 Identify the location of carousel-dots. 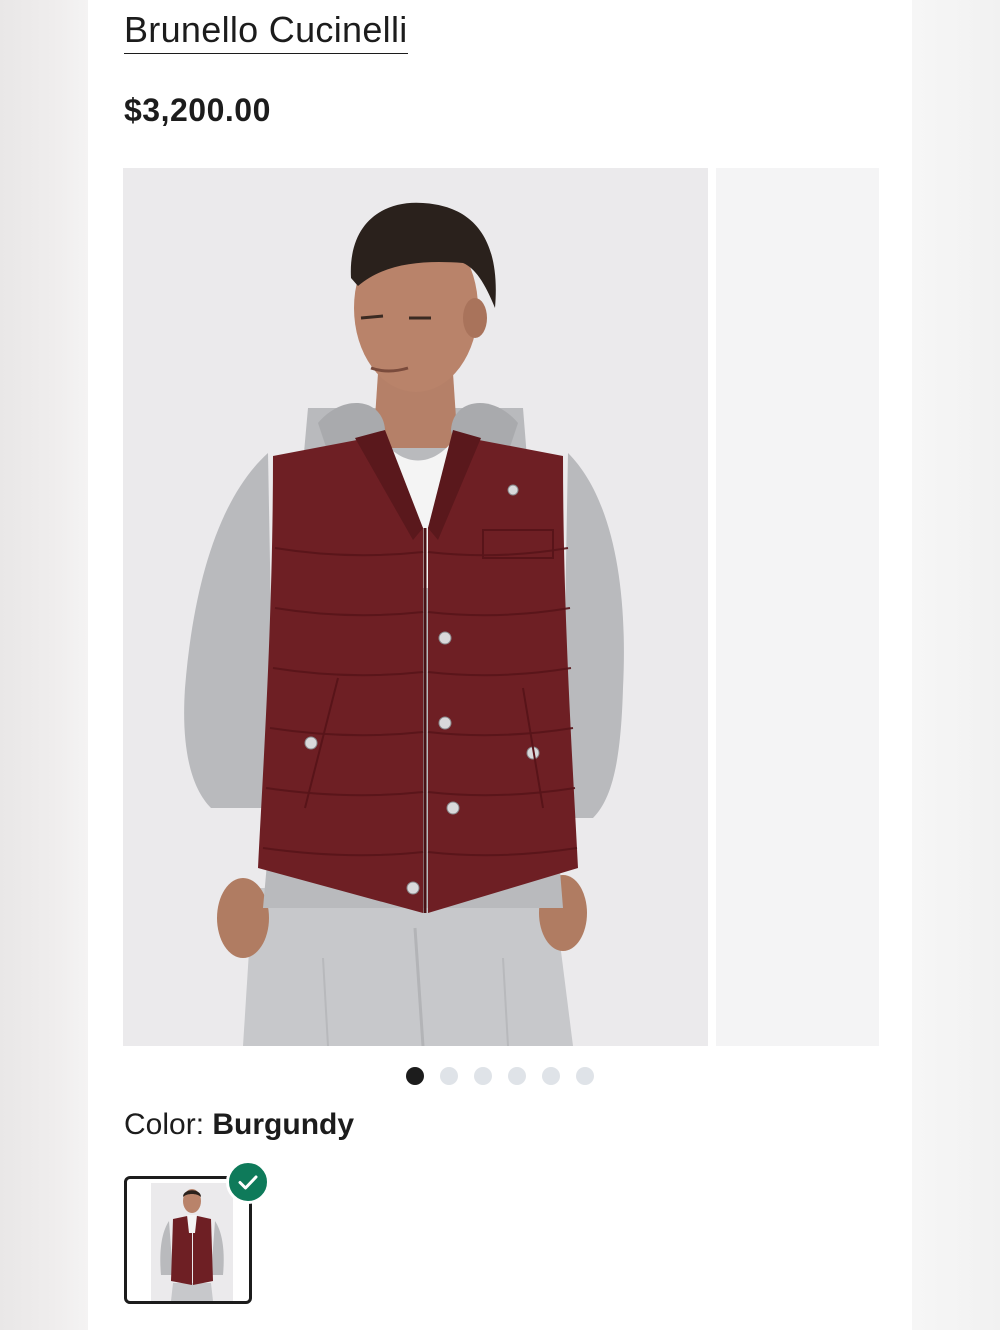
(500, 1076).